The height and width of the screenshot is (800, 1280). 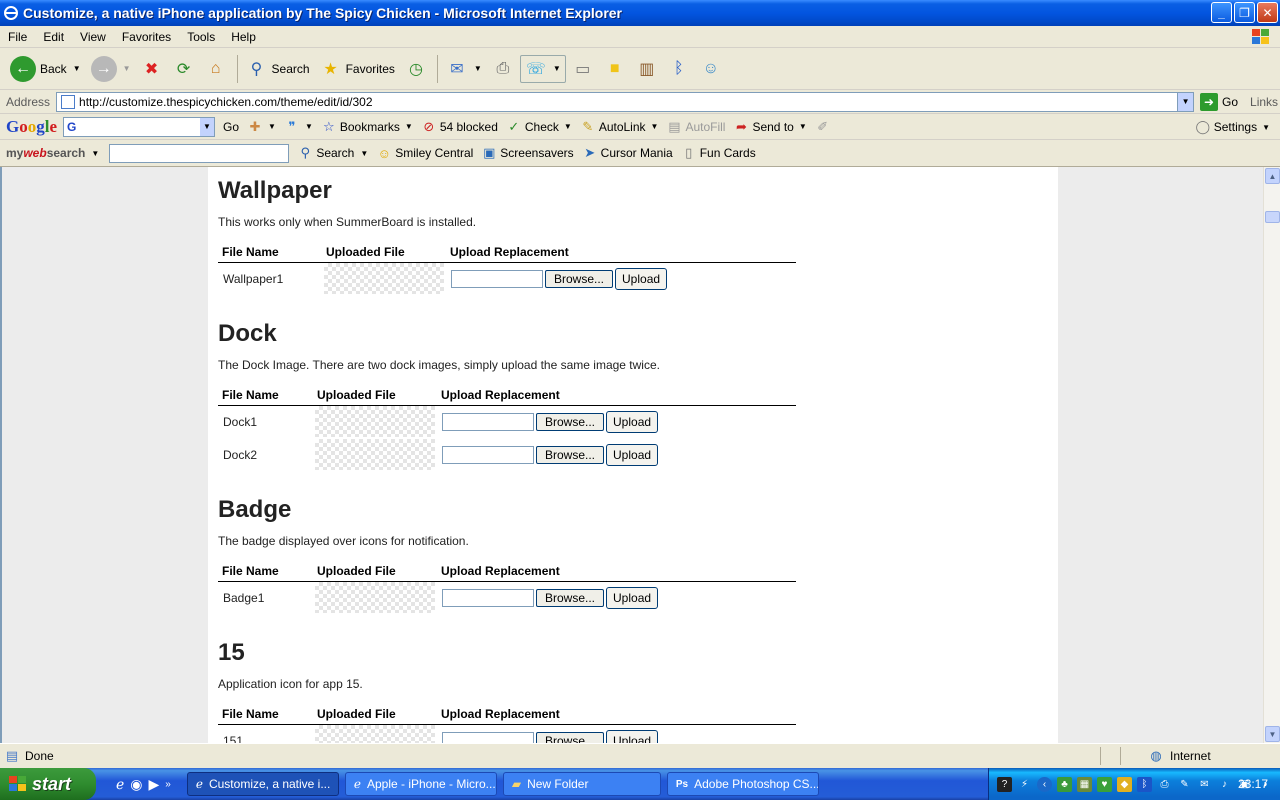 I want to click on google-logo: Google, so click(x=31, y=127).